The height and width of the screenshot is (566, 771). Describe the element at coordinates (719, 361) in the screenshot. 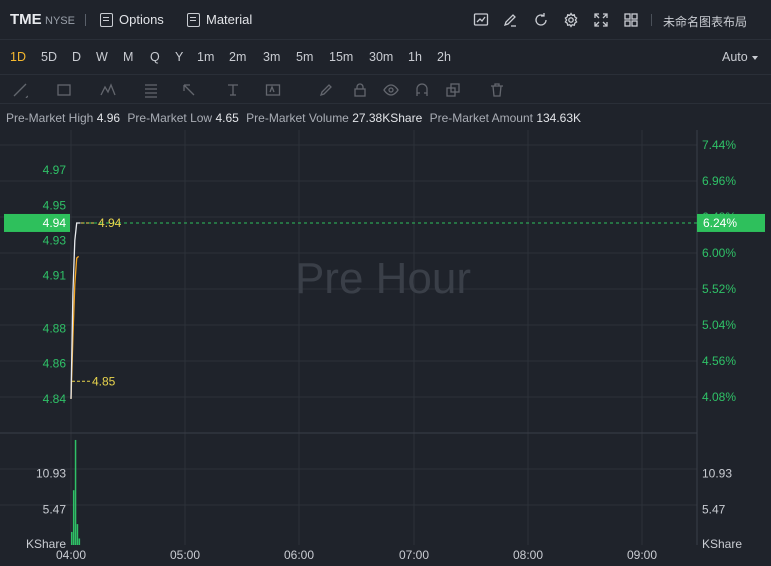

I see `percent-tick-label: 4.56%` at that location.